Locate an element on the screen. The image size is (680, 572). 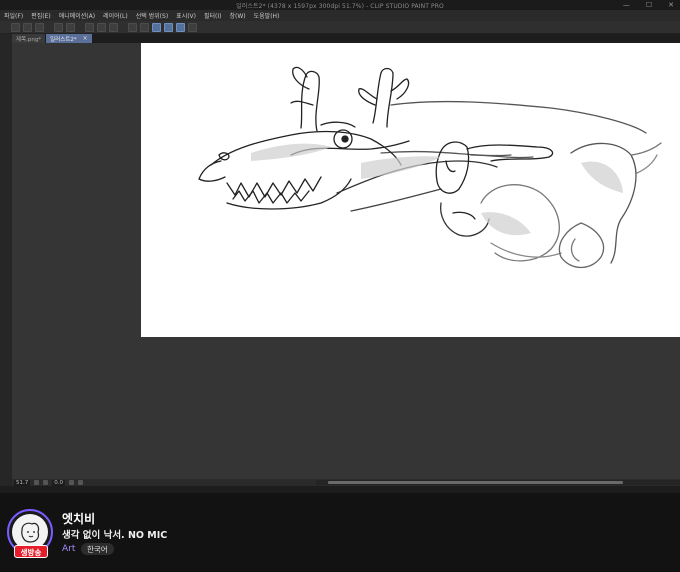
menu-file: 파일(F) is located at coordinates (13, 15).